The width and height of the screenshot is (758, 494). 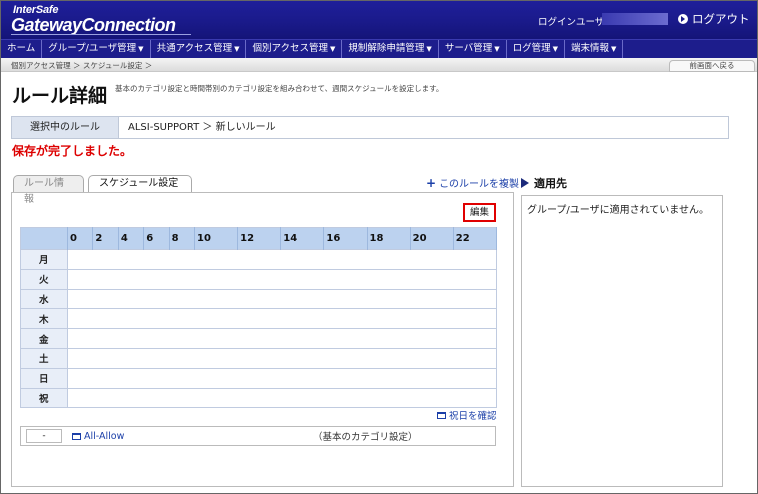 I want to click on nav-item-4: 規制解除申請管理 ▼, so click(x=390, y=49).